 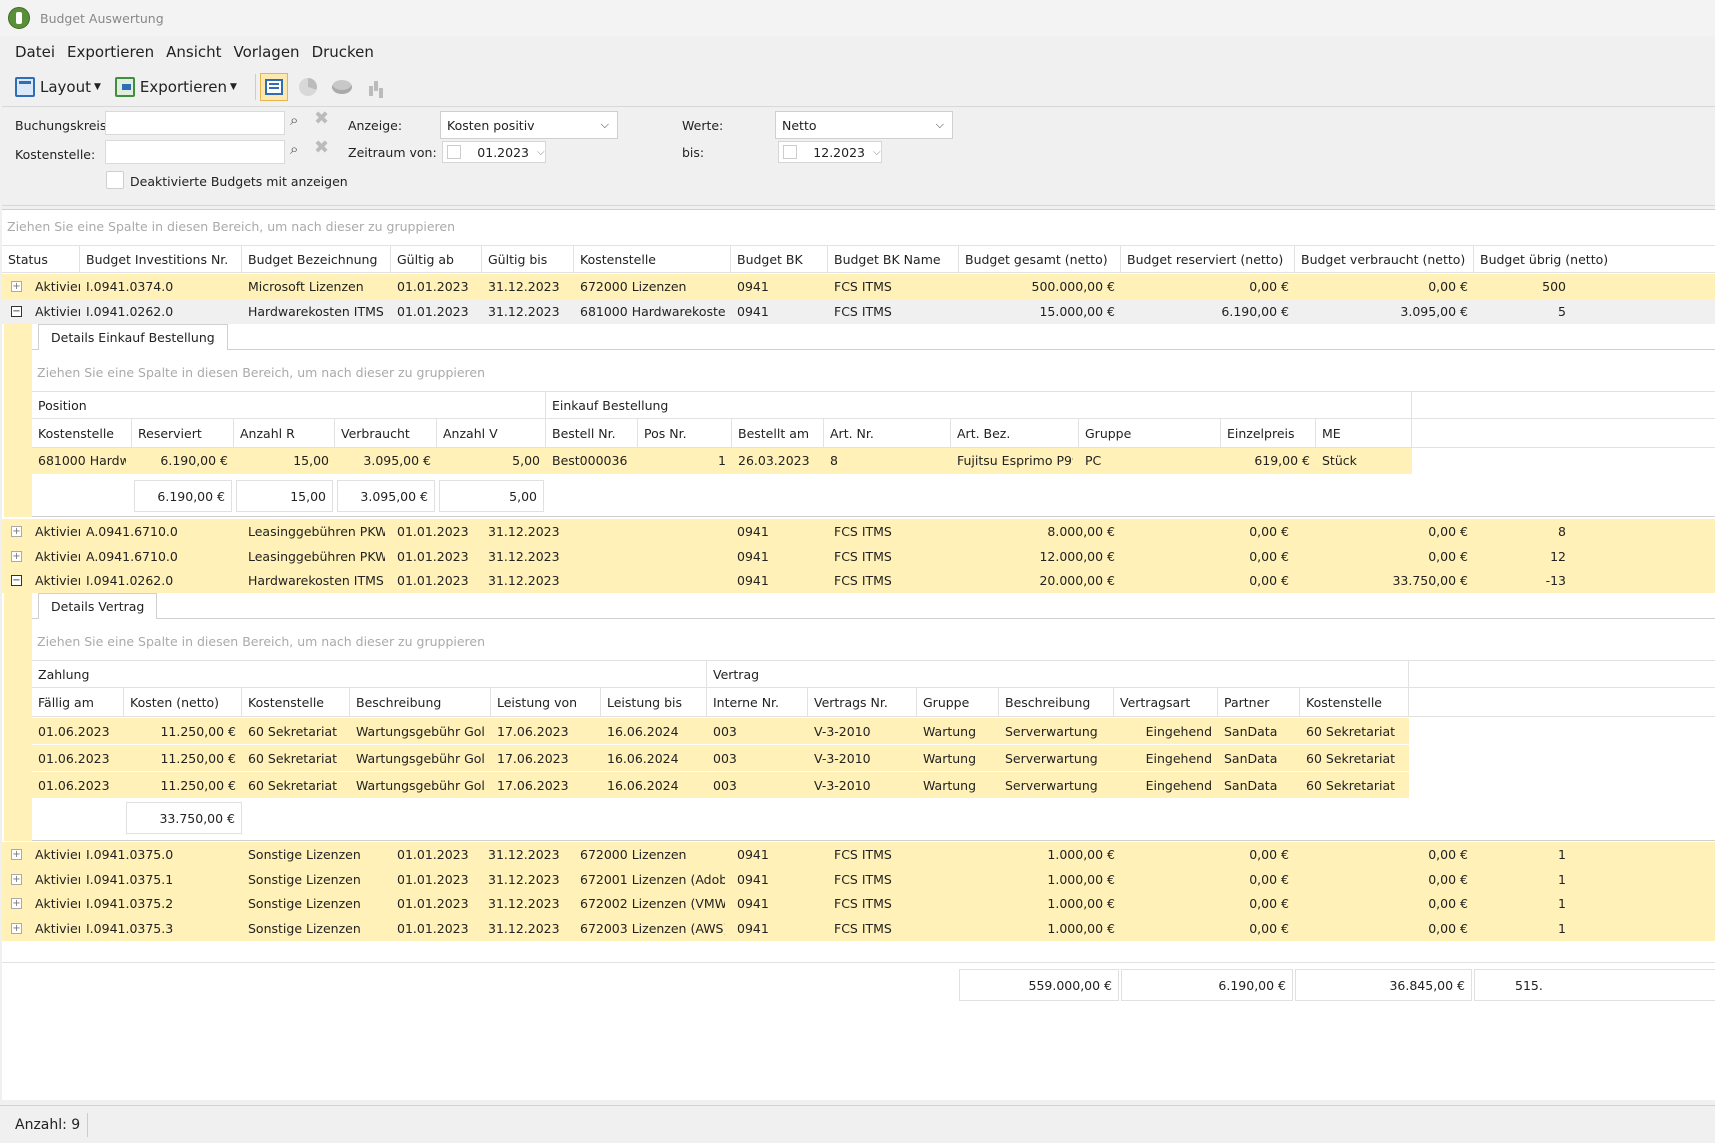 What do you see at coordinates (184, 818) in the screenshot?
I see `detail2-total: 33.750,00 €` at bounding box center [184, 818].